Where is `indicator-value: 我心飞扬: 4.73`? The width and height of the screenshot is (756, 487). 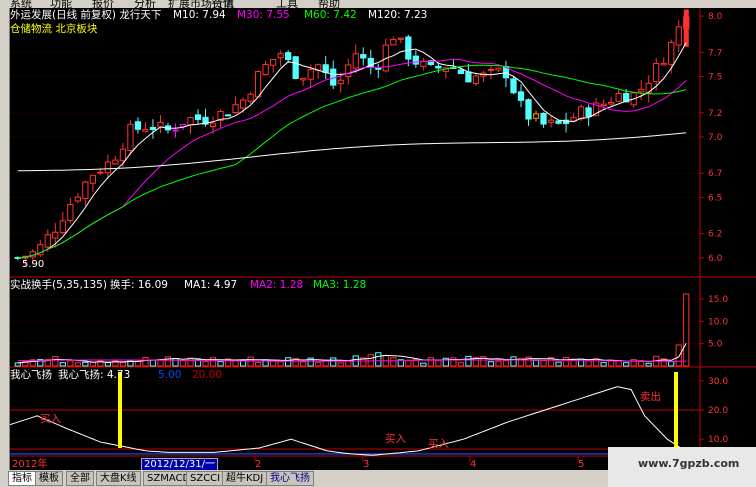
indicator-value: 我心飞扬: 4.73 is located at coordinates (94, 375).